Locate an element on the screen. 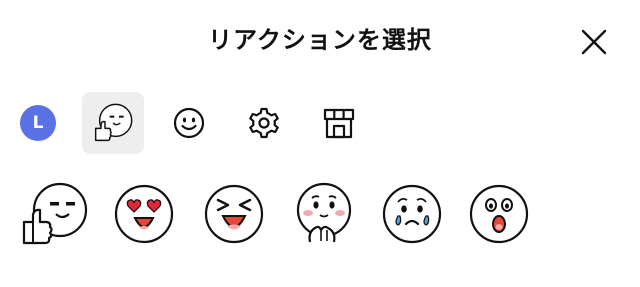  sticker-shy-icon is located at coordinates (324, 212).